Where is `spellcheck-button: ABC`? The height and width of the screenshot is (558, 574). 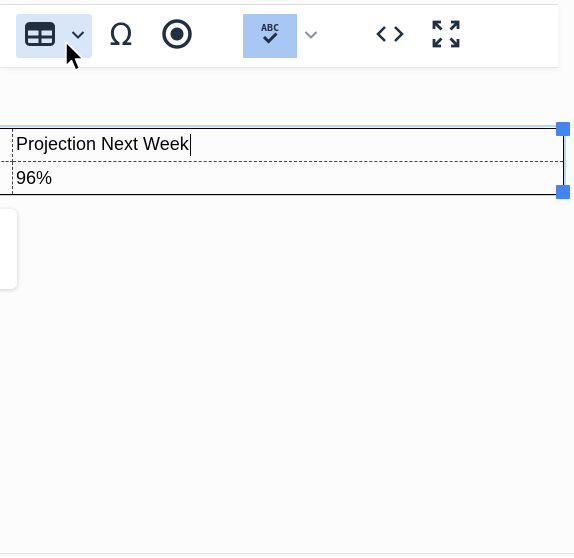 spellcheck-button: ABC is located at coordinates (270, 36).